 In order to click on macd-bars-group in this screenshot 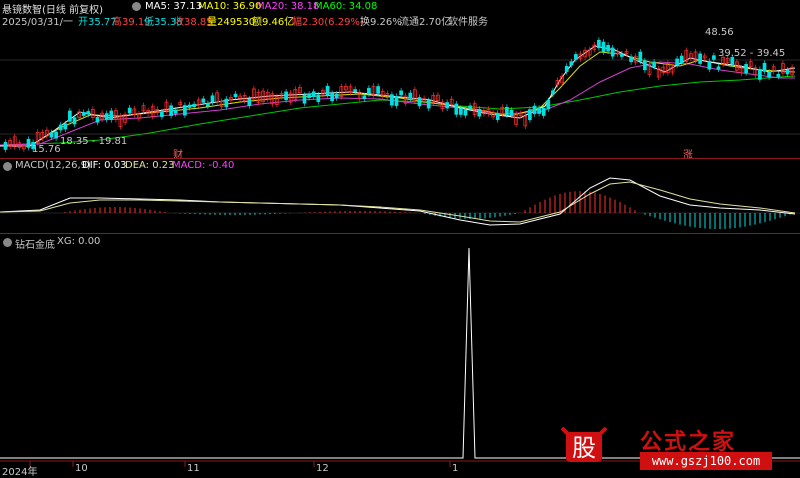, I will do `click(427, 210)`.